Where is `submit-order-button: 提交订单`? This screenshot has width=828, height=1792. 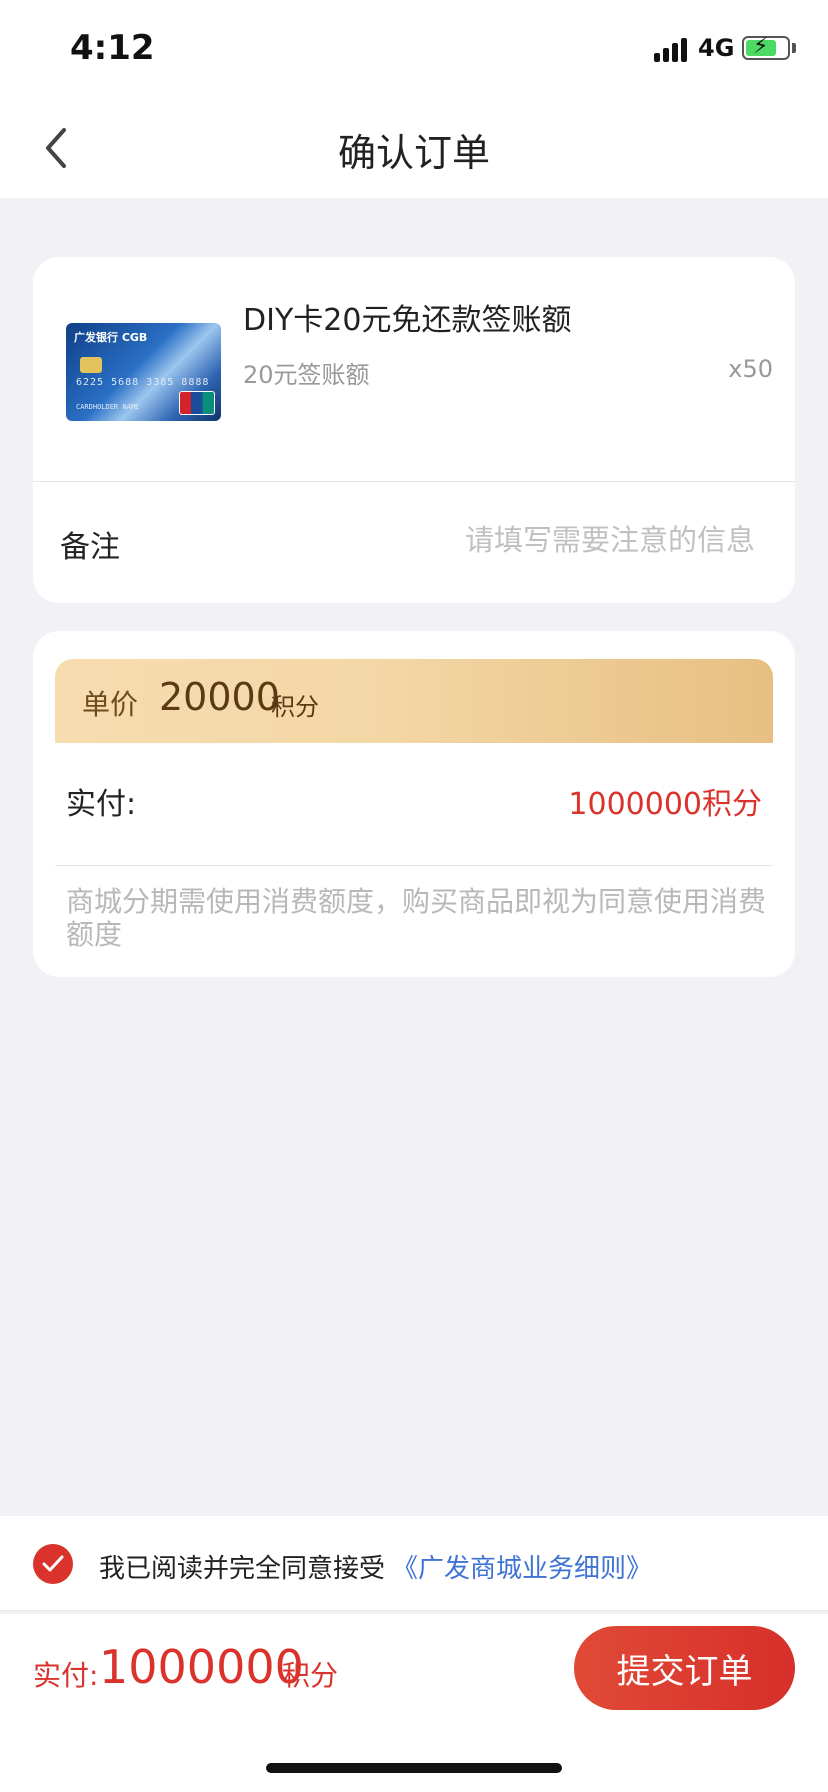 submit-order-button: 提交订单 is located at coordinates (684, 1668).